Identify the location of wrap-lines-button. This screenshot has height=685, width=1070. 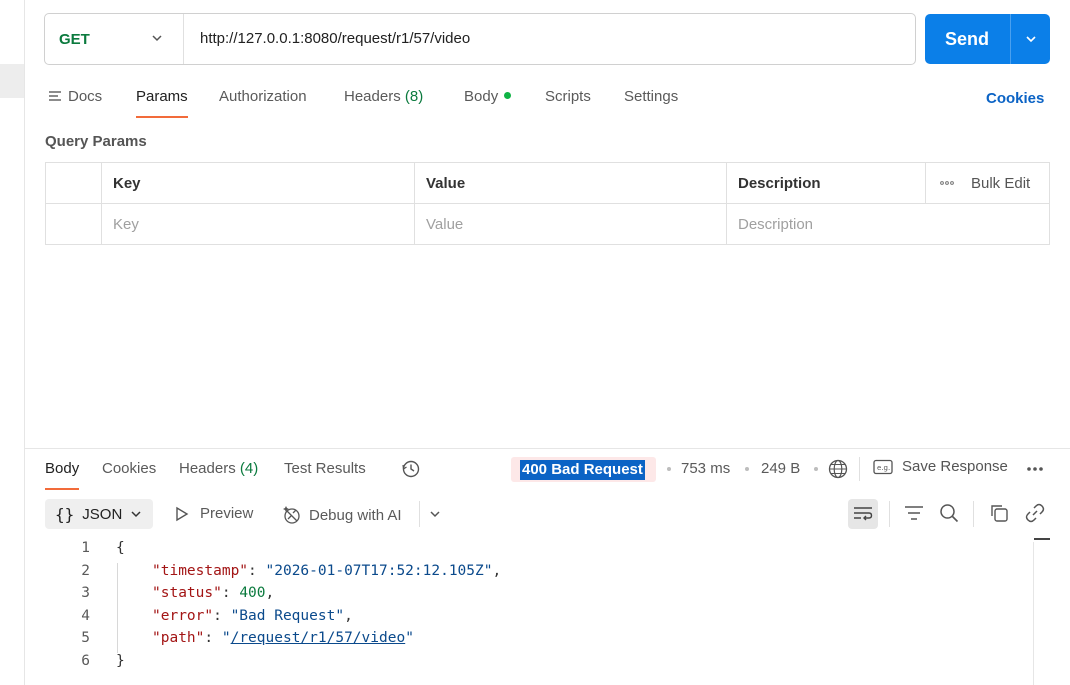
(863, 514).